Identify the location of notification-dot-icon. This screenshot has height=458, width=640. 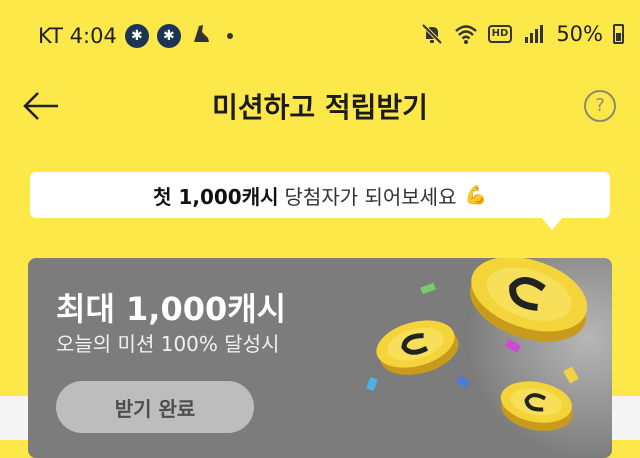
(229, 35).